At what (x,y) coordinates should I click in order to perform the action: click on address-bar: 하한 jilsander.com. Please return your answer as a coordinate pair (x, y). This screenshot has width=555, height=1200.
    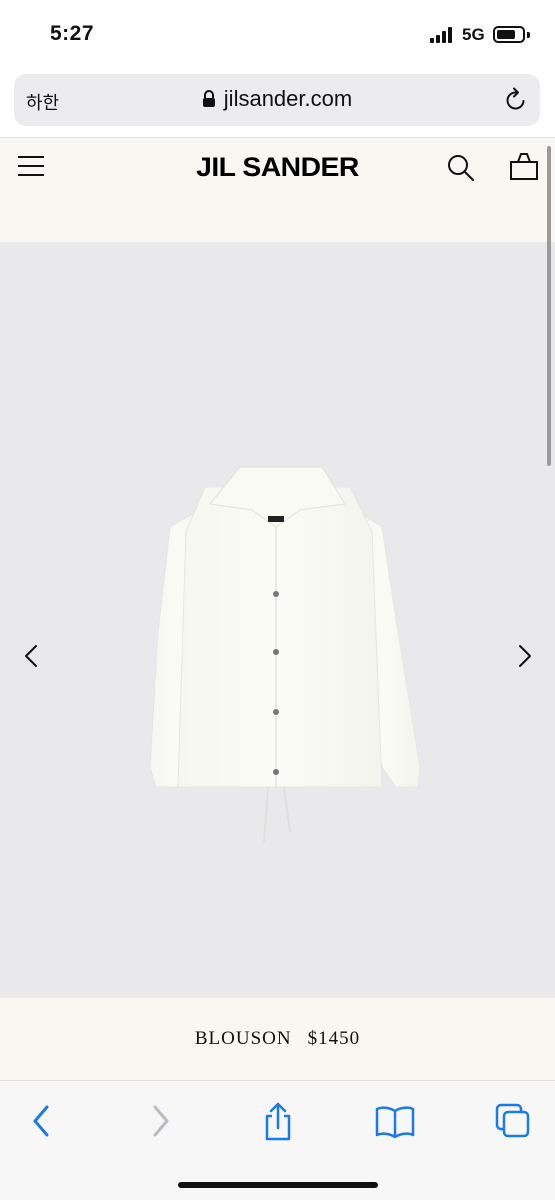
    Looking at the image, I should click on (277, 100).